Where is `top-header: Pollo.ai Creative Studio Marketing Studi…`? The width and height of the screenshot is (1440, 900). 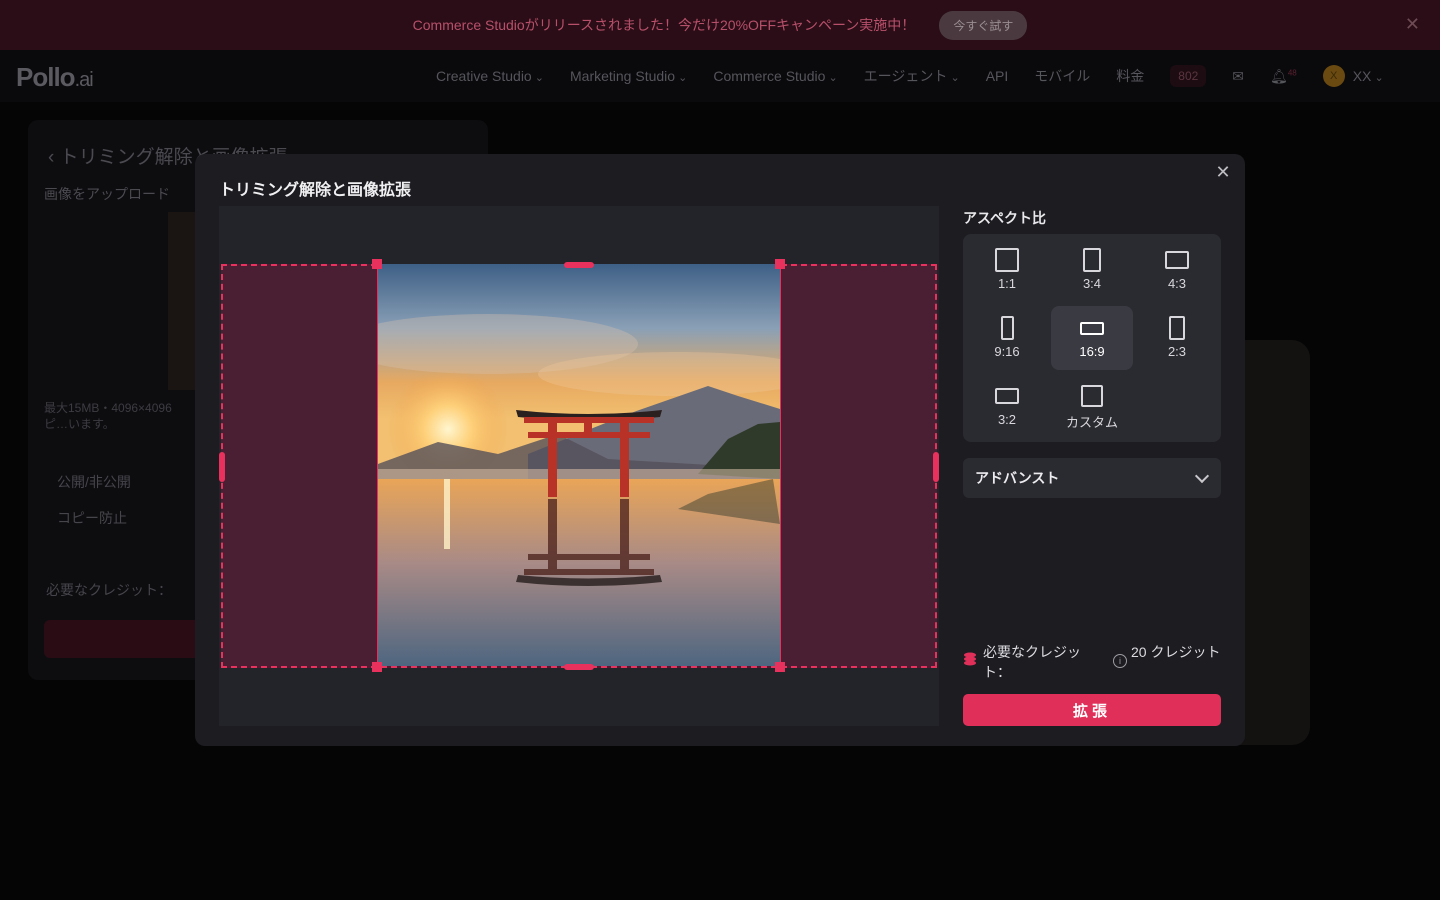
top-header: Pollo.ai Creative Studio Marketing Studi… is located at coordinates (720, 76).